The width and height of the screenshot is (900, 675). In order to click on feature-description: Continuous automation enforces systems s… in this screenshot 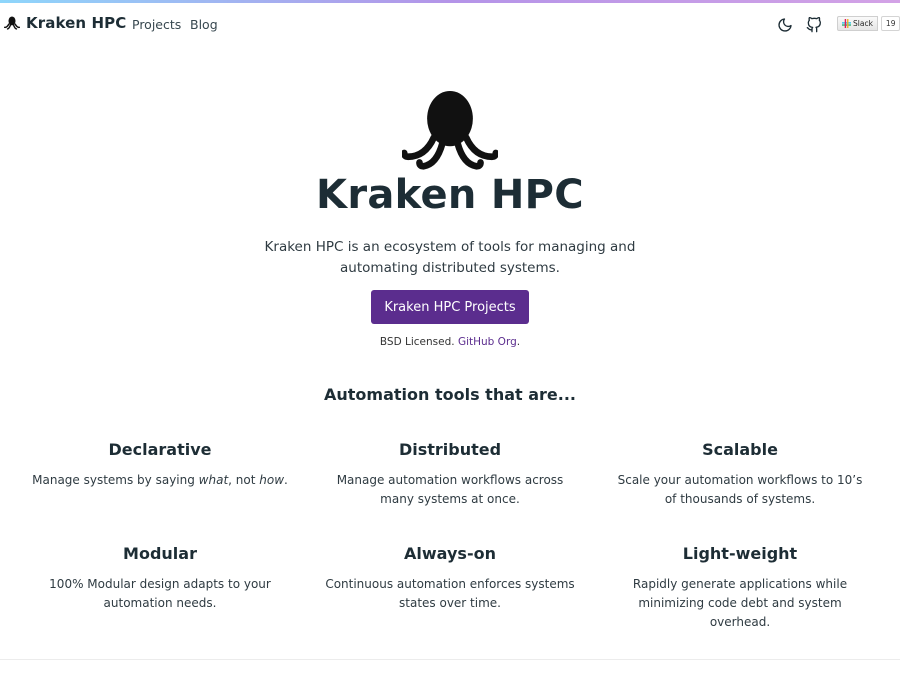, I will do `click(450, 593)`.